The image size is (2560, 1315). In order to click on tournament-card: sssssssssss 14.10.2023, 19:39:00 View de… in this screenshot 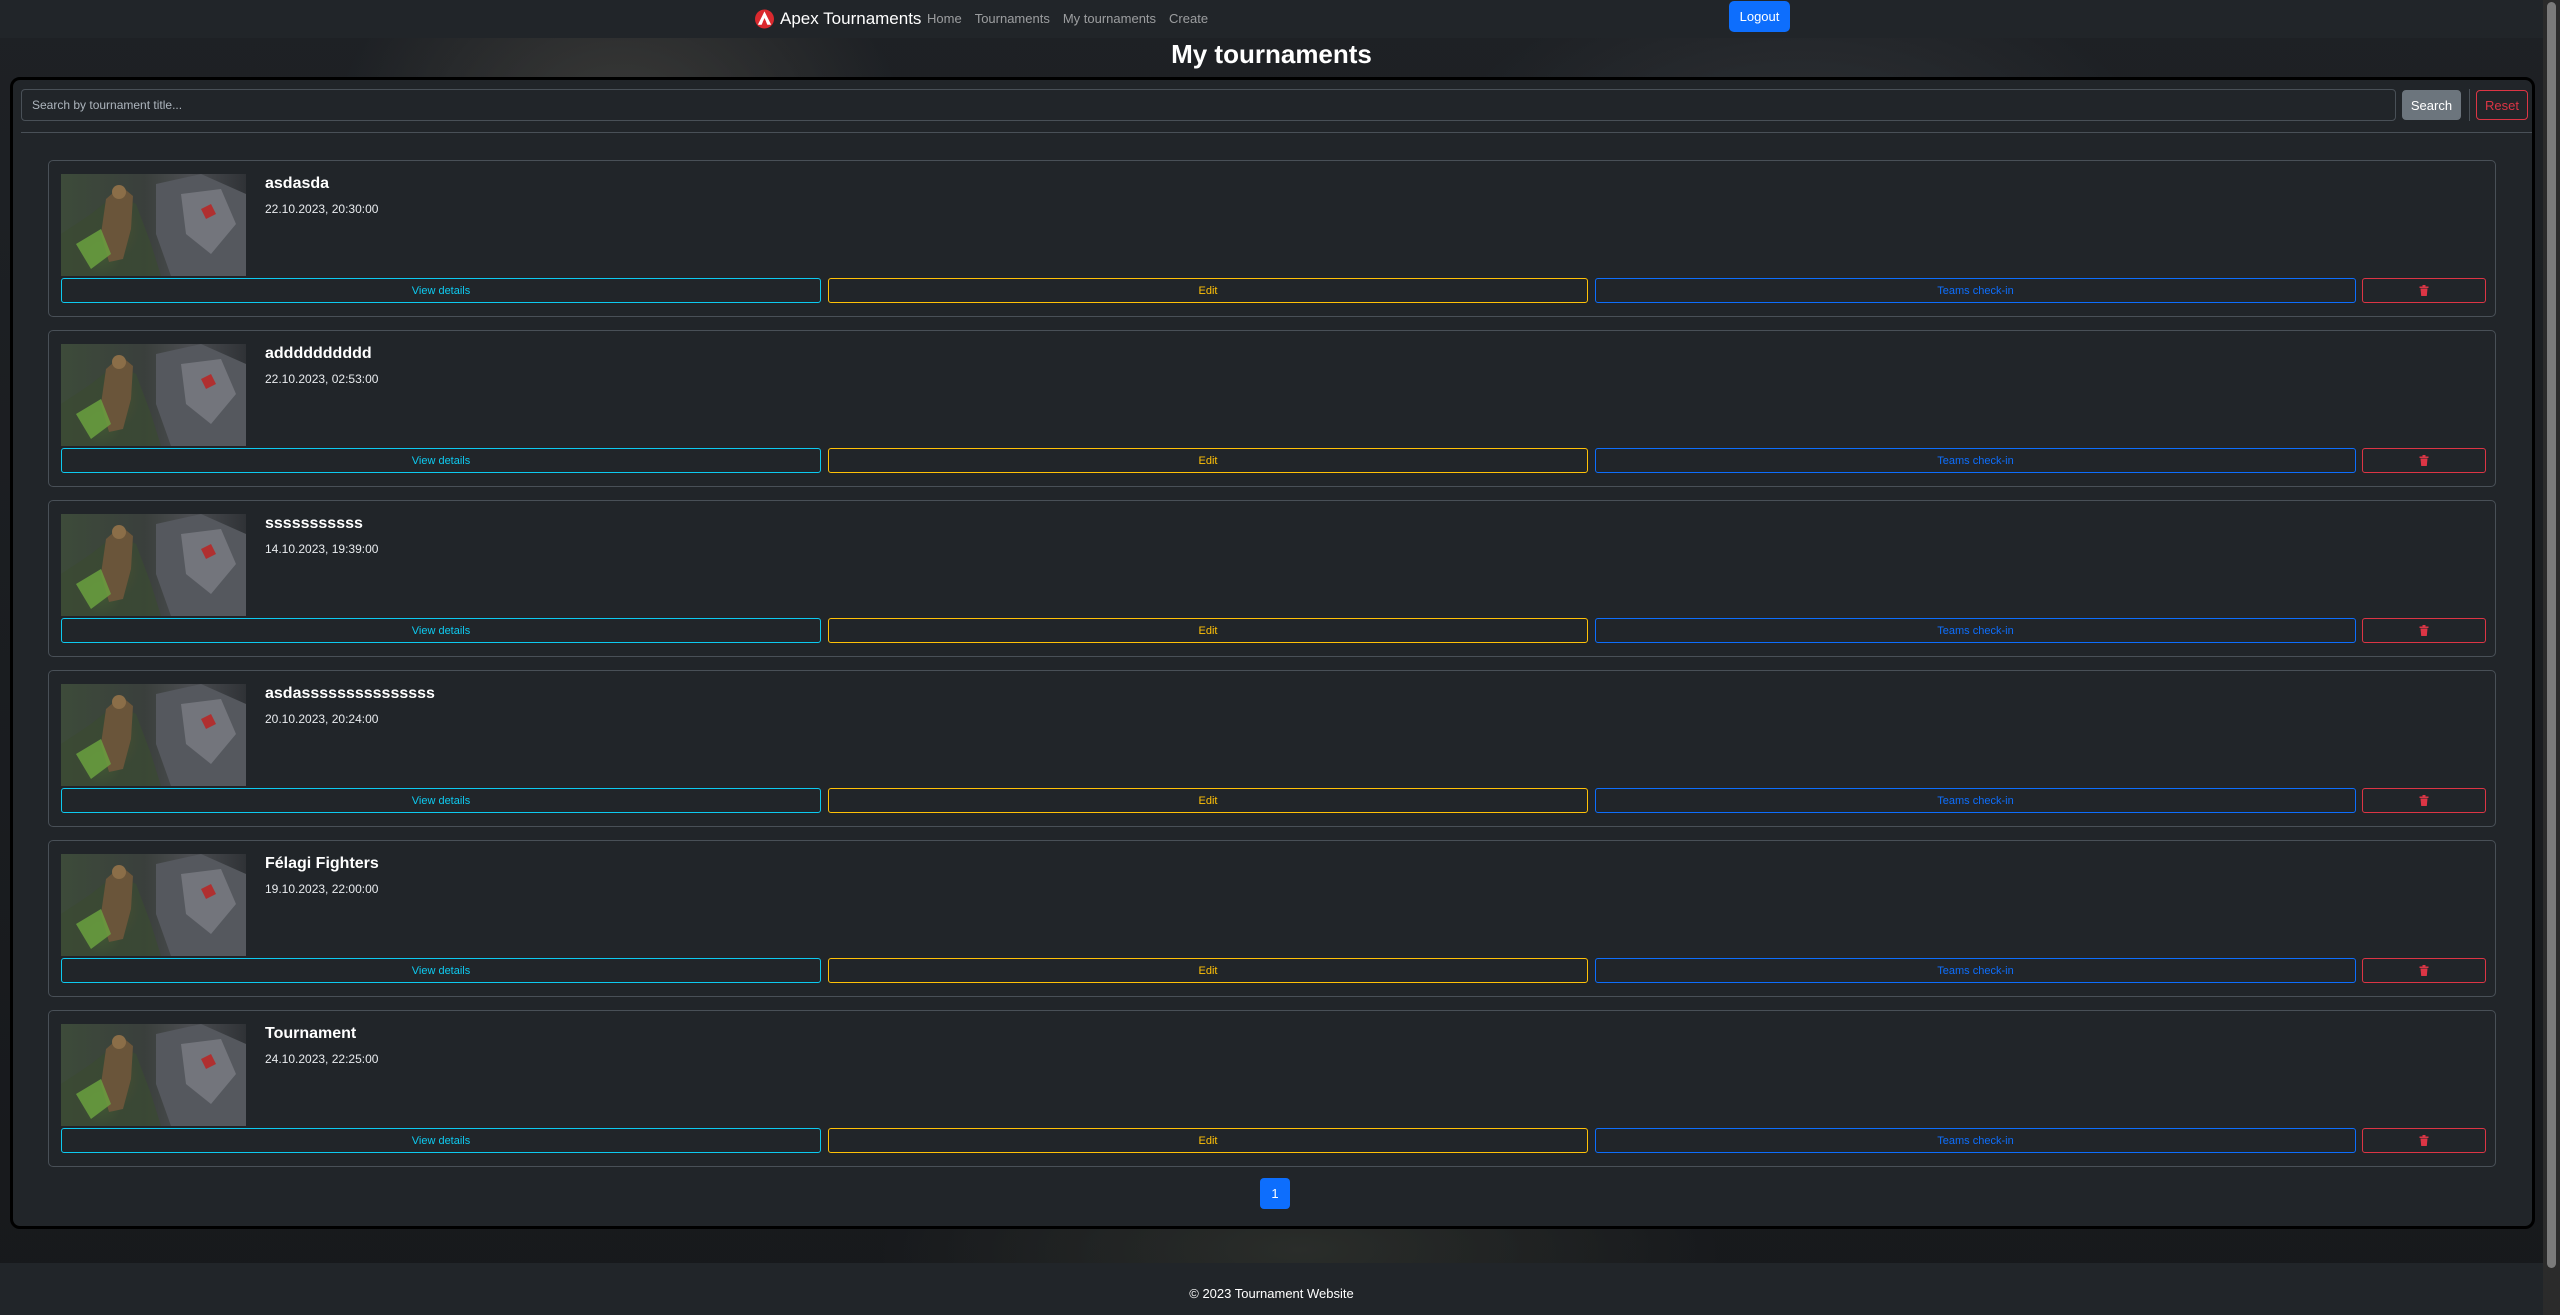, I will do `click(1272, 578)`.